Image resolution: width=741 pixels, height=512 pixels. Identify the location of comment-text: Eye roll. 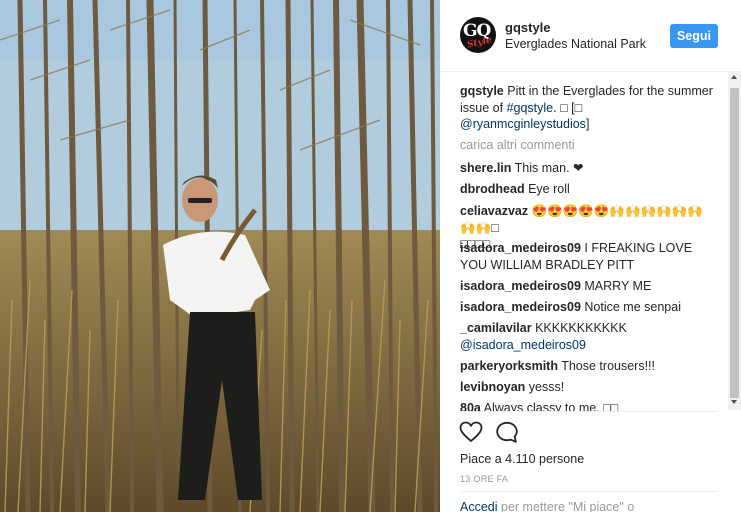
(549, 189).